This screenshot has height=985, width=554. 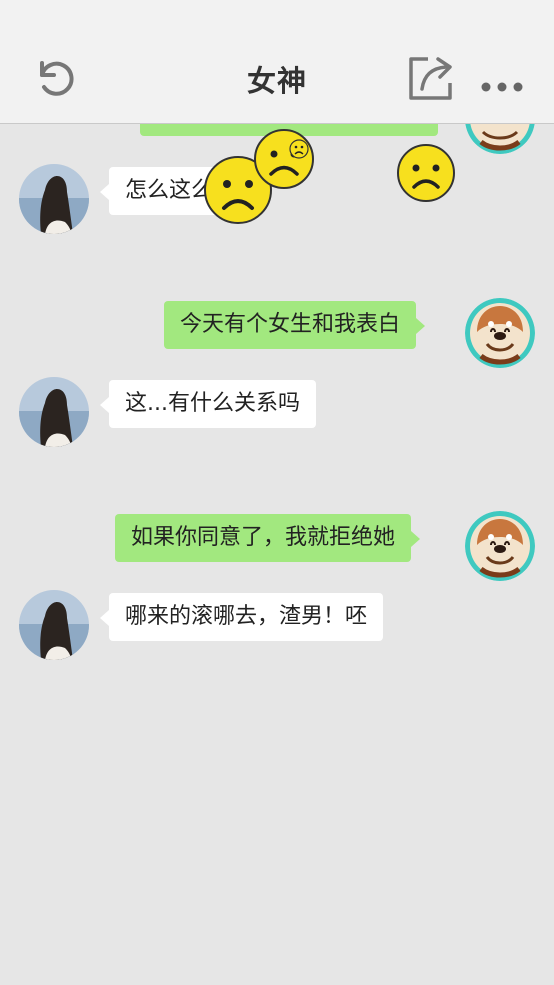 I want to click on share-icon, so click(x=432, y=78).